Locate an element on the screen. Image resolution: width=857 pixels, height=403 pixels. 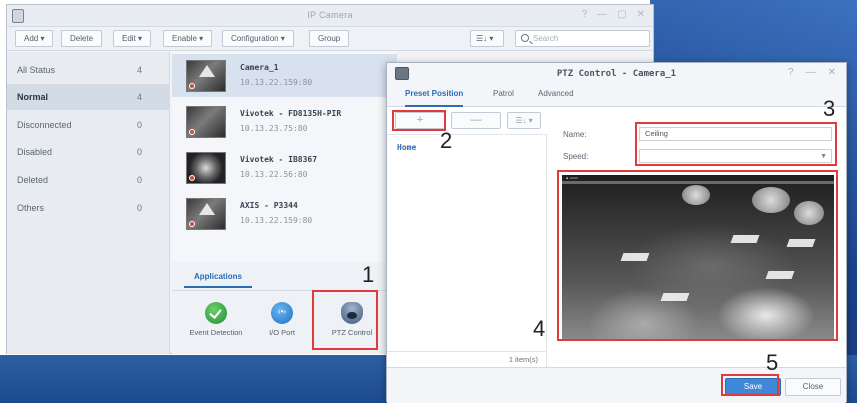
dialog-titlebar: PTZ Control - Camera_1 ? — ✕ is located at coordinates (616, 74).